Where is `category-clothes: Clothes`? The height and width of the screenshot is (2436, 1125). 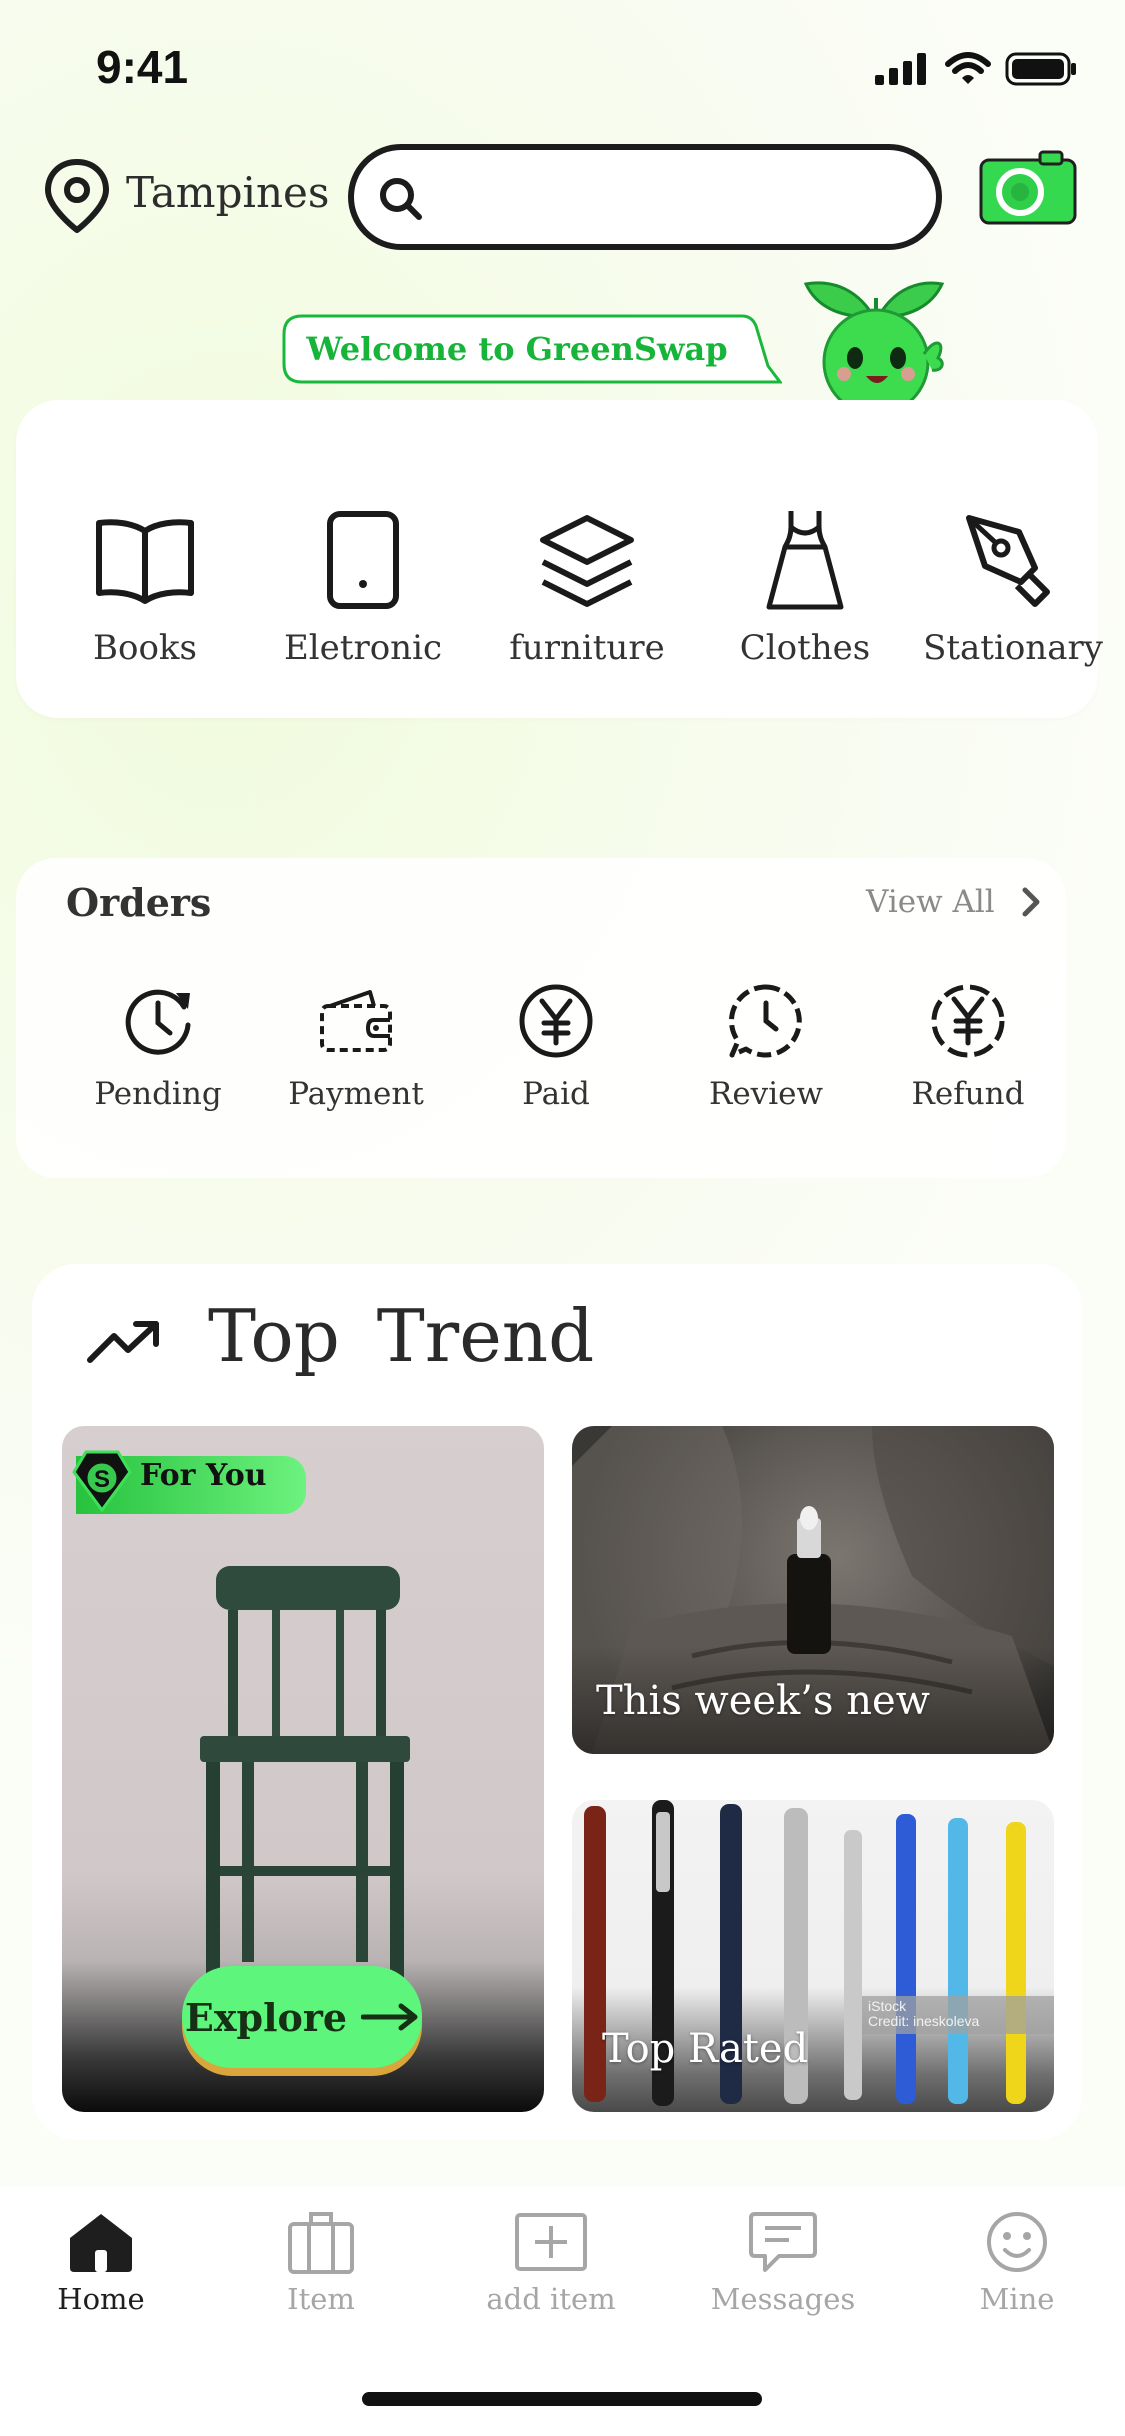 category-clothes: Clothes is located at coordinates (805, 584).